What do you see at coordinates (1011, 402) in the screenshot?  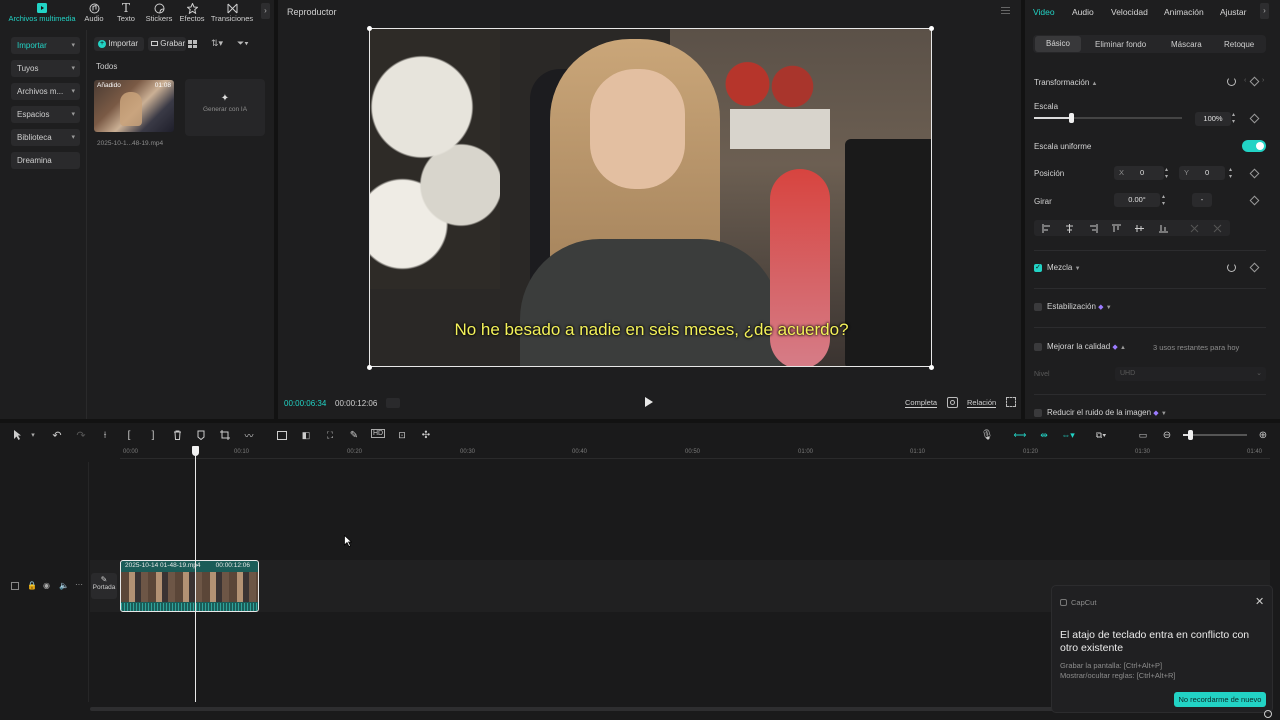 I see `fullscreen-icon` at bounding box center [1011, 402].